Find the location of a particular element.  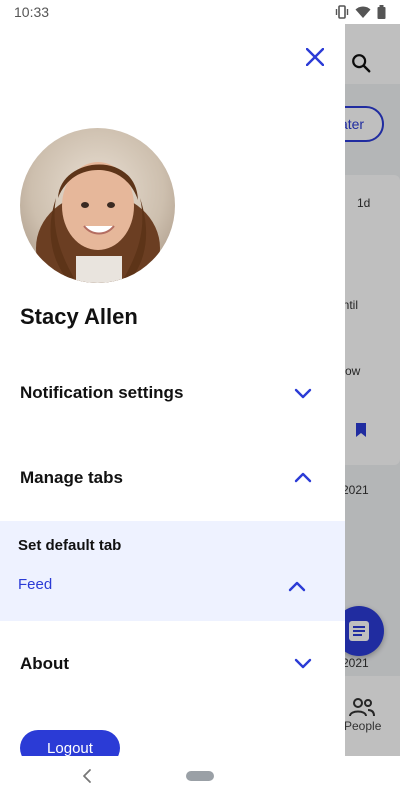

manage-tabs-label: Manage tabs is located at coordinates (71, 477).